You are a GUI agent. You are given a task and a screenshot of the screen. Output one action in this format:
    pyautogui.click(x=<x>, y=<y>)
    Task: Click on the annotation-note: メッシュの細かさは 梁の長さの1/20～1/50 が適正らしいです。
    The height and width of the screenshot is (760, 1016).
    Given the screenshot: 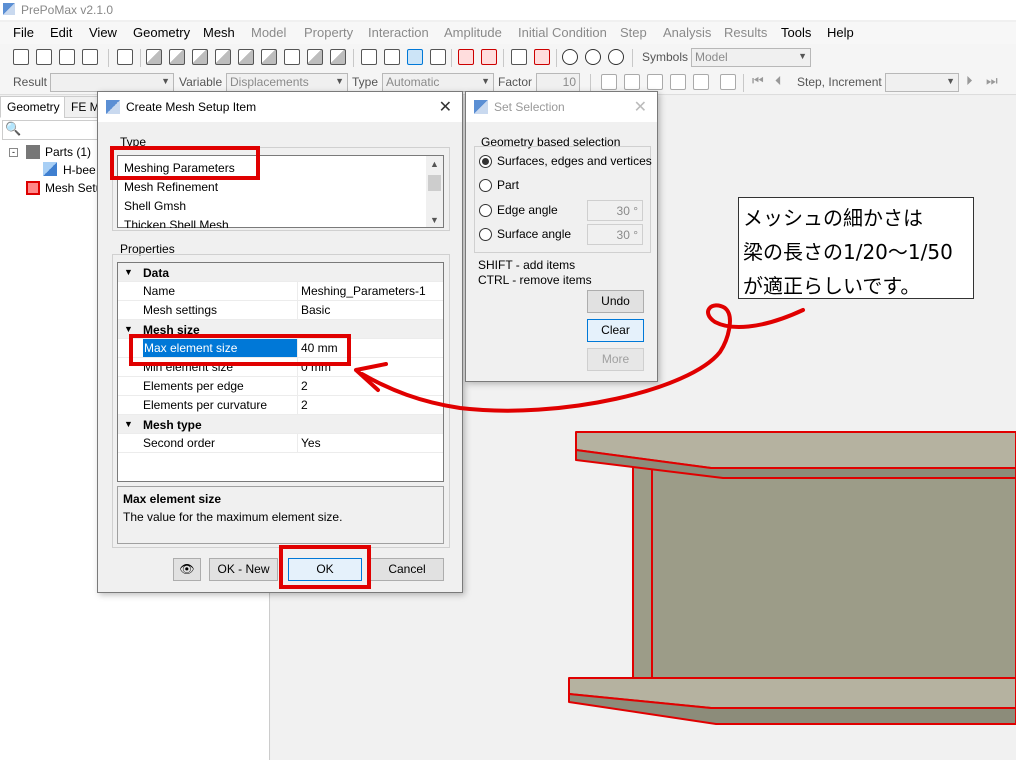 What is the action you would take?
    pyautogui.click(x=856, y=248)
    